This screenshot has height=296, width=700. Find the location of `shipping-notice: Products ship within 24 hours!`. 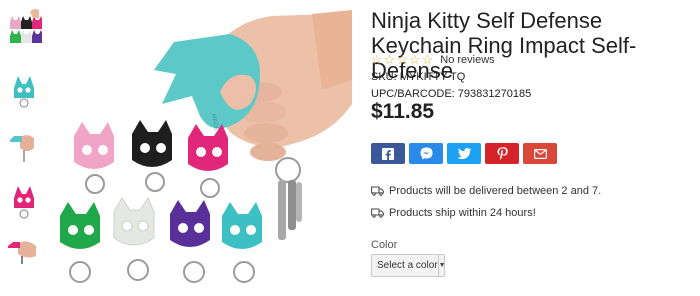

shipping-notice: Products ship within 24 hours! is located at coordinates (453, 213).